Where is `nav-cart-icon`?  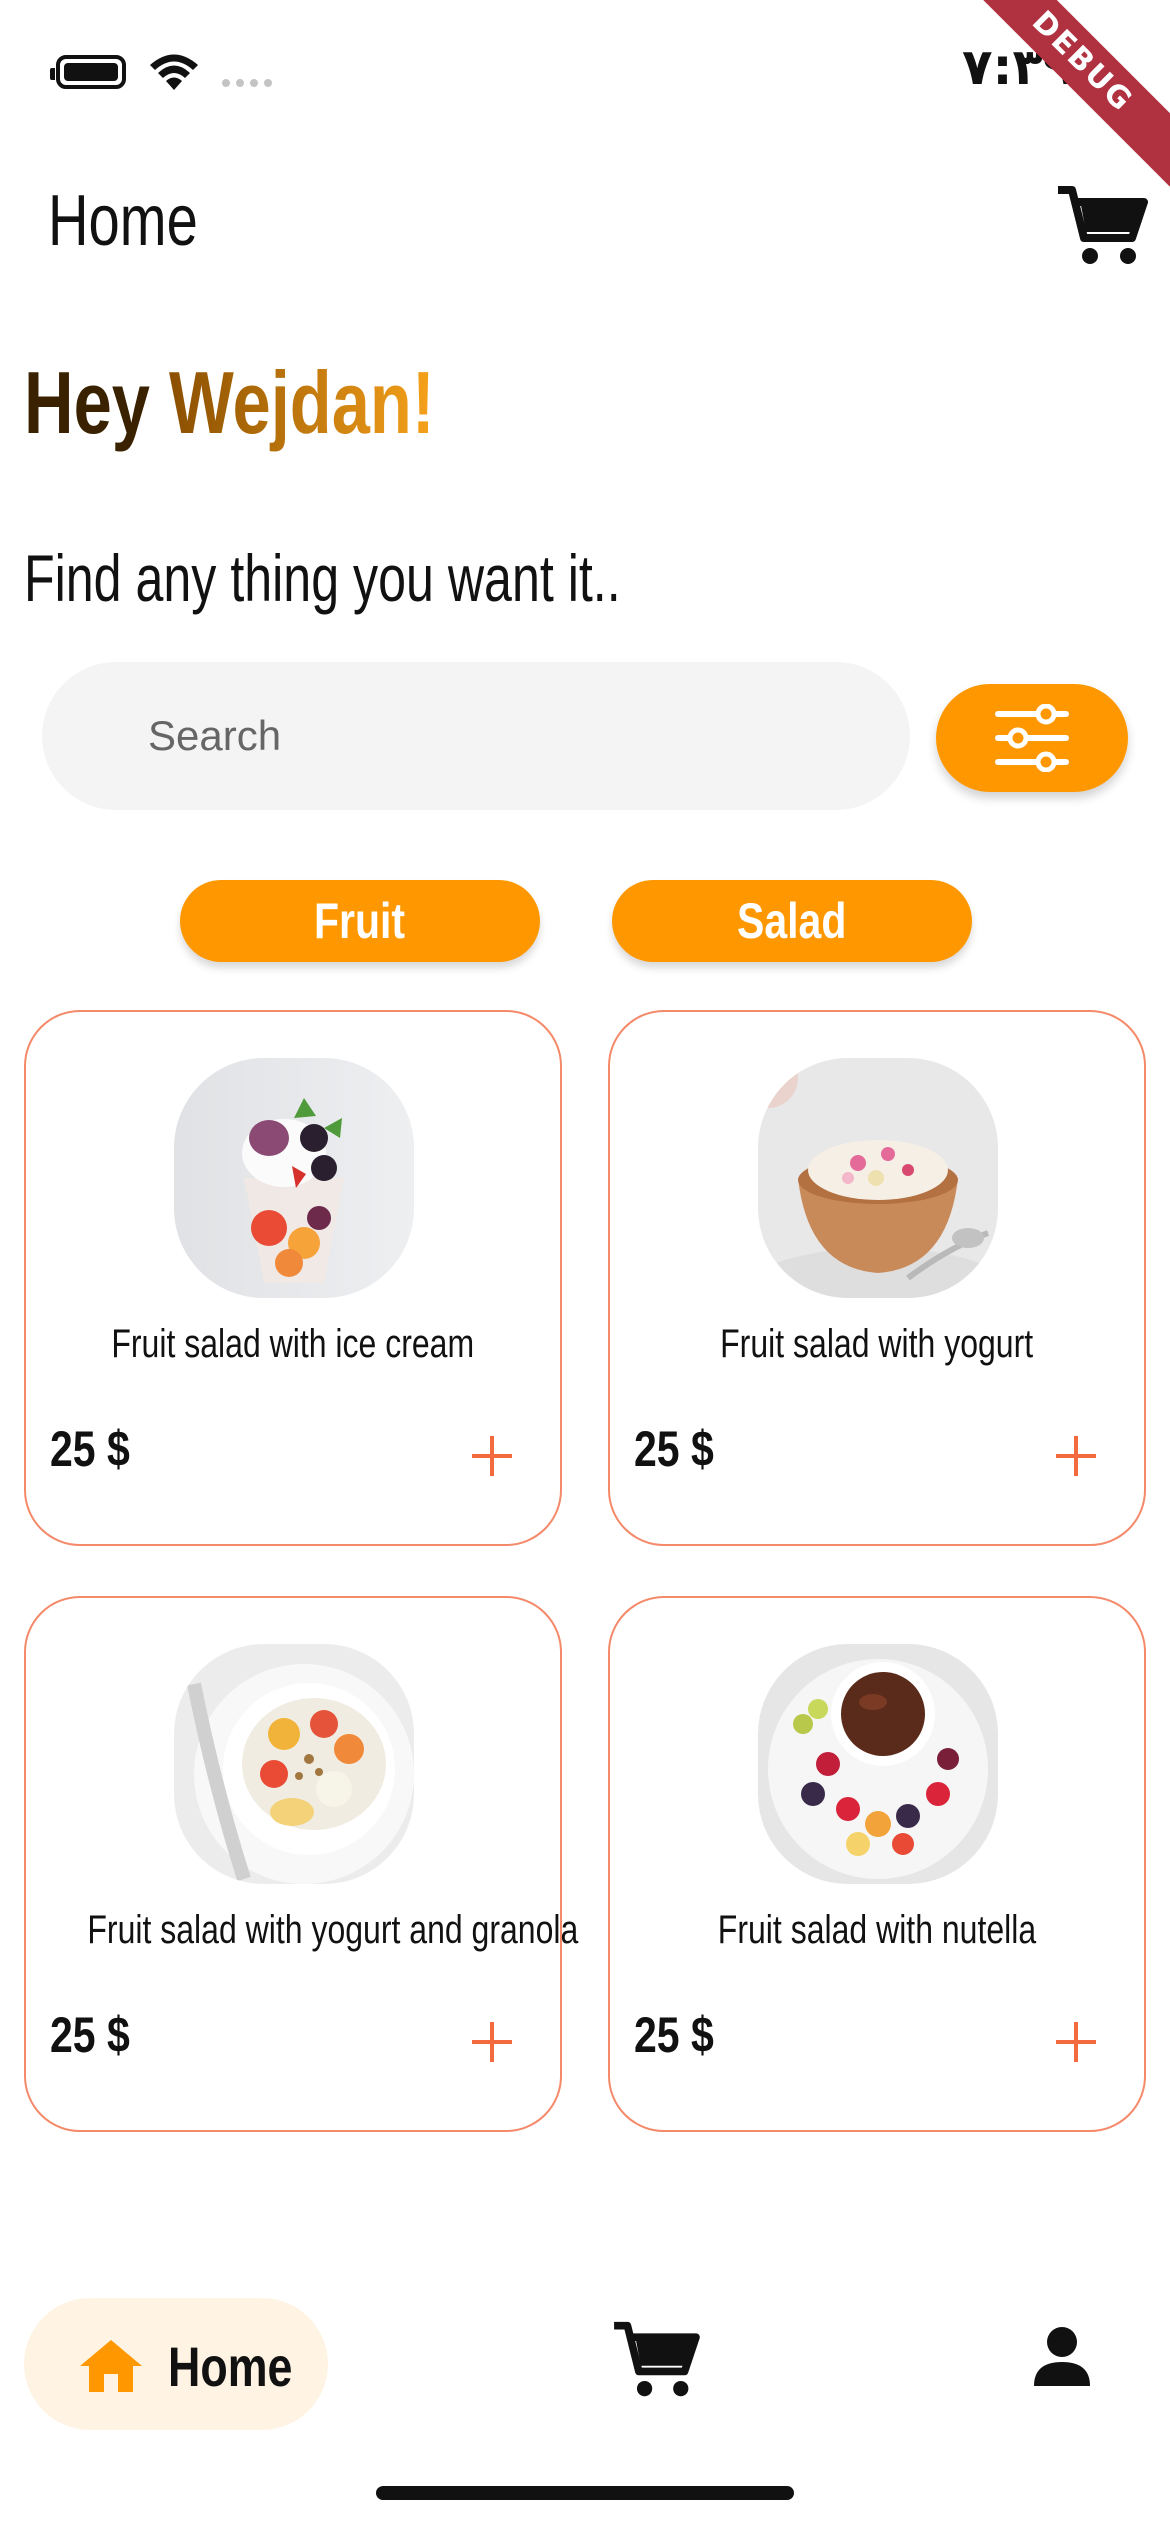
nav-cart-icon is located at coordinates (656, 2360).